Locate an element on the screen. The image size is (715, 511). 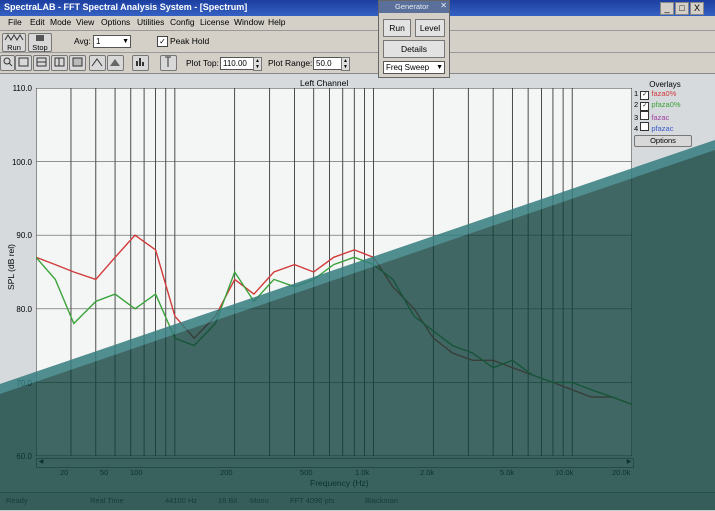
menu-config: Config is located at coordinates (182, 22).